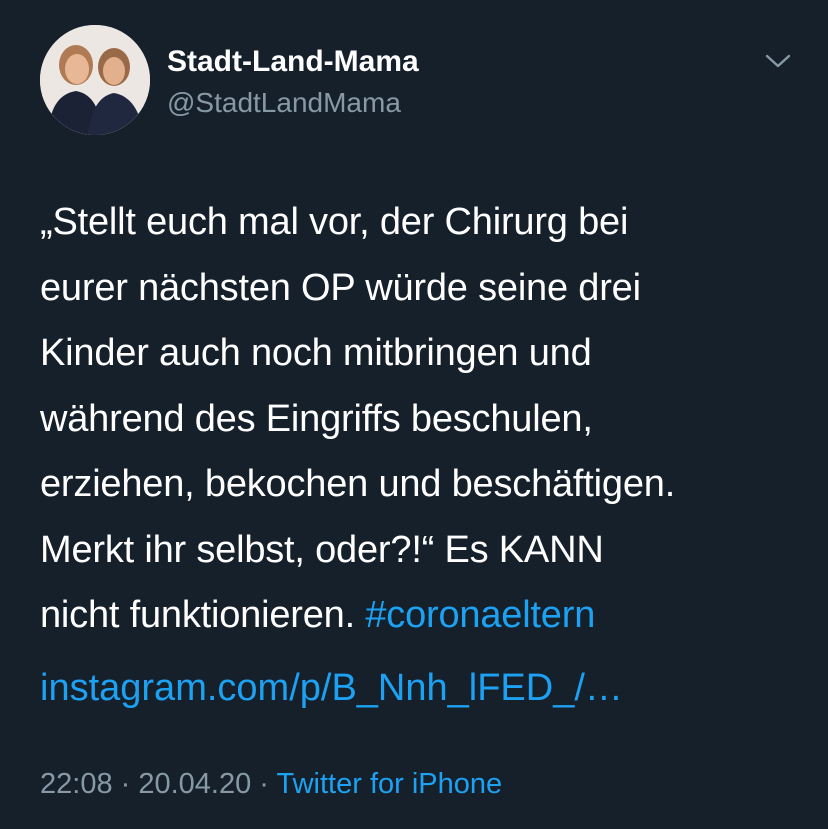  What do you see at coordinates (76, 784) in the screenshot?
I see `tweet-time: 22:08` at bounding box center [76, 784].